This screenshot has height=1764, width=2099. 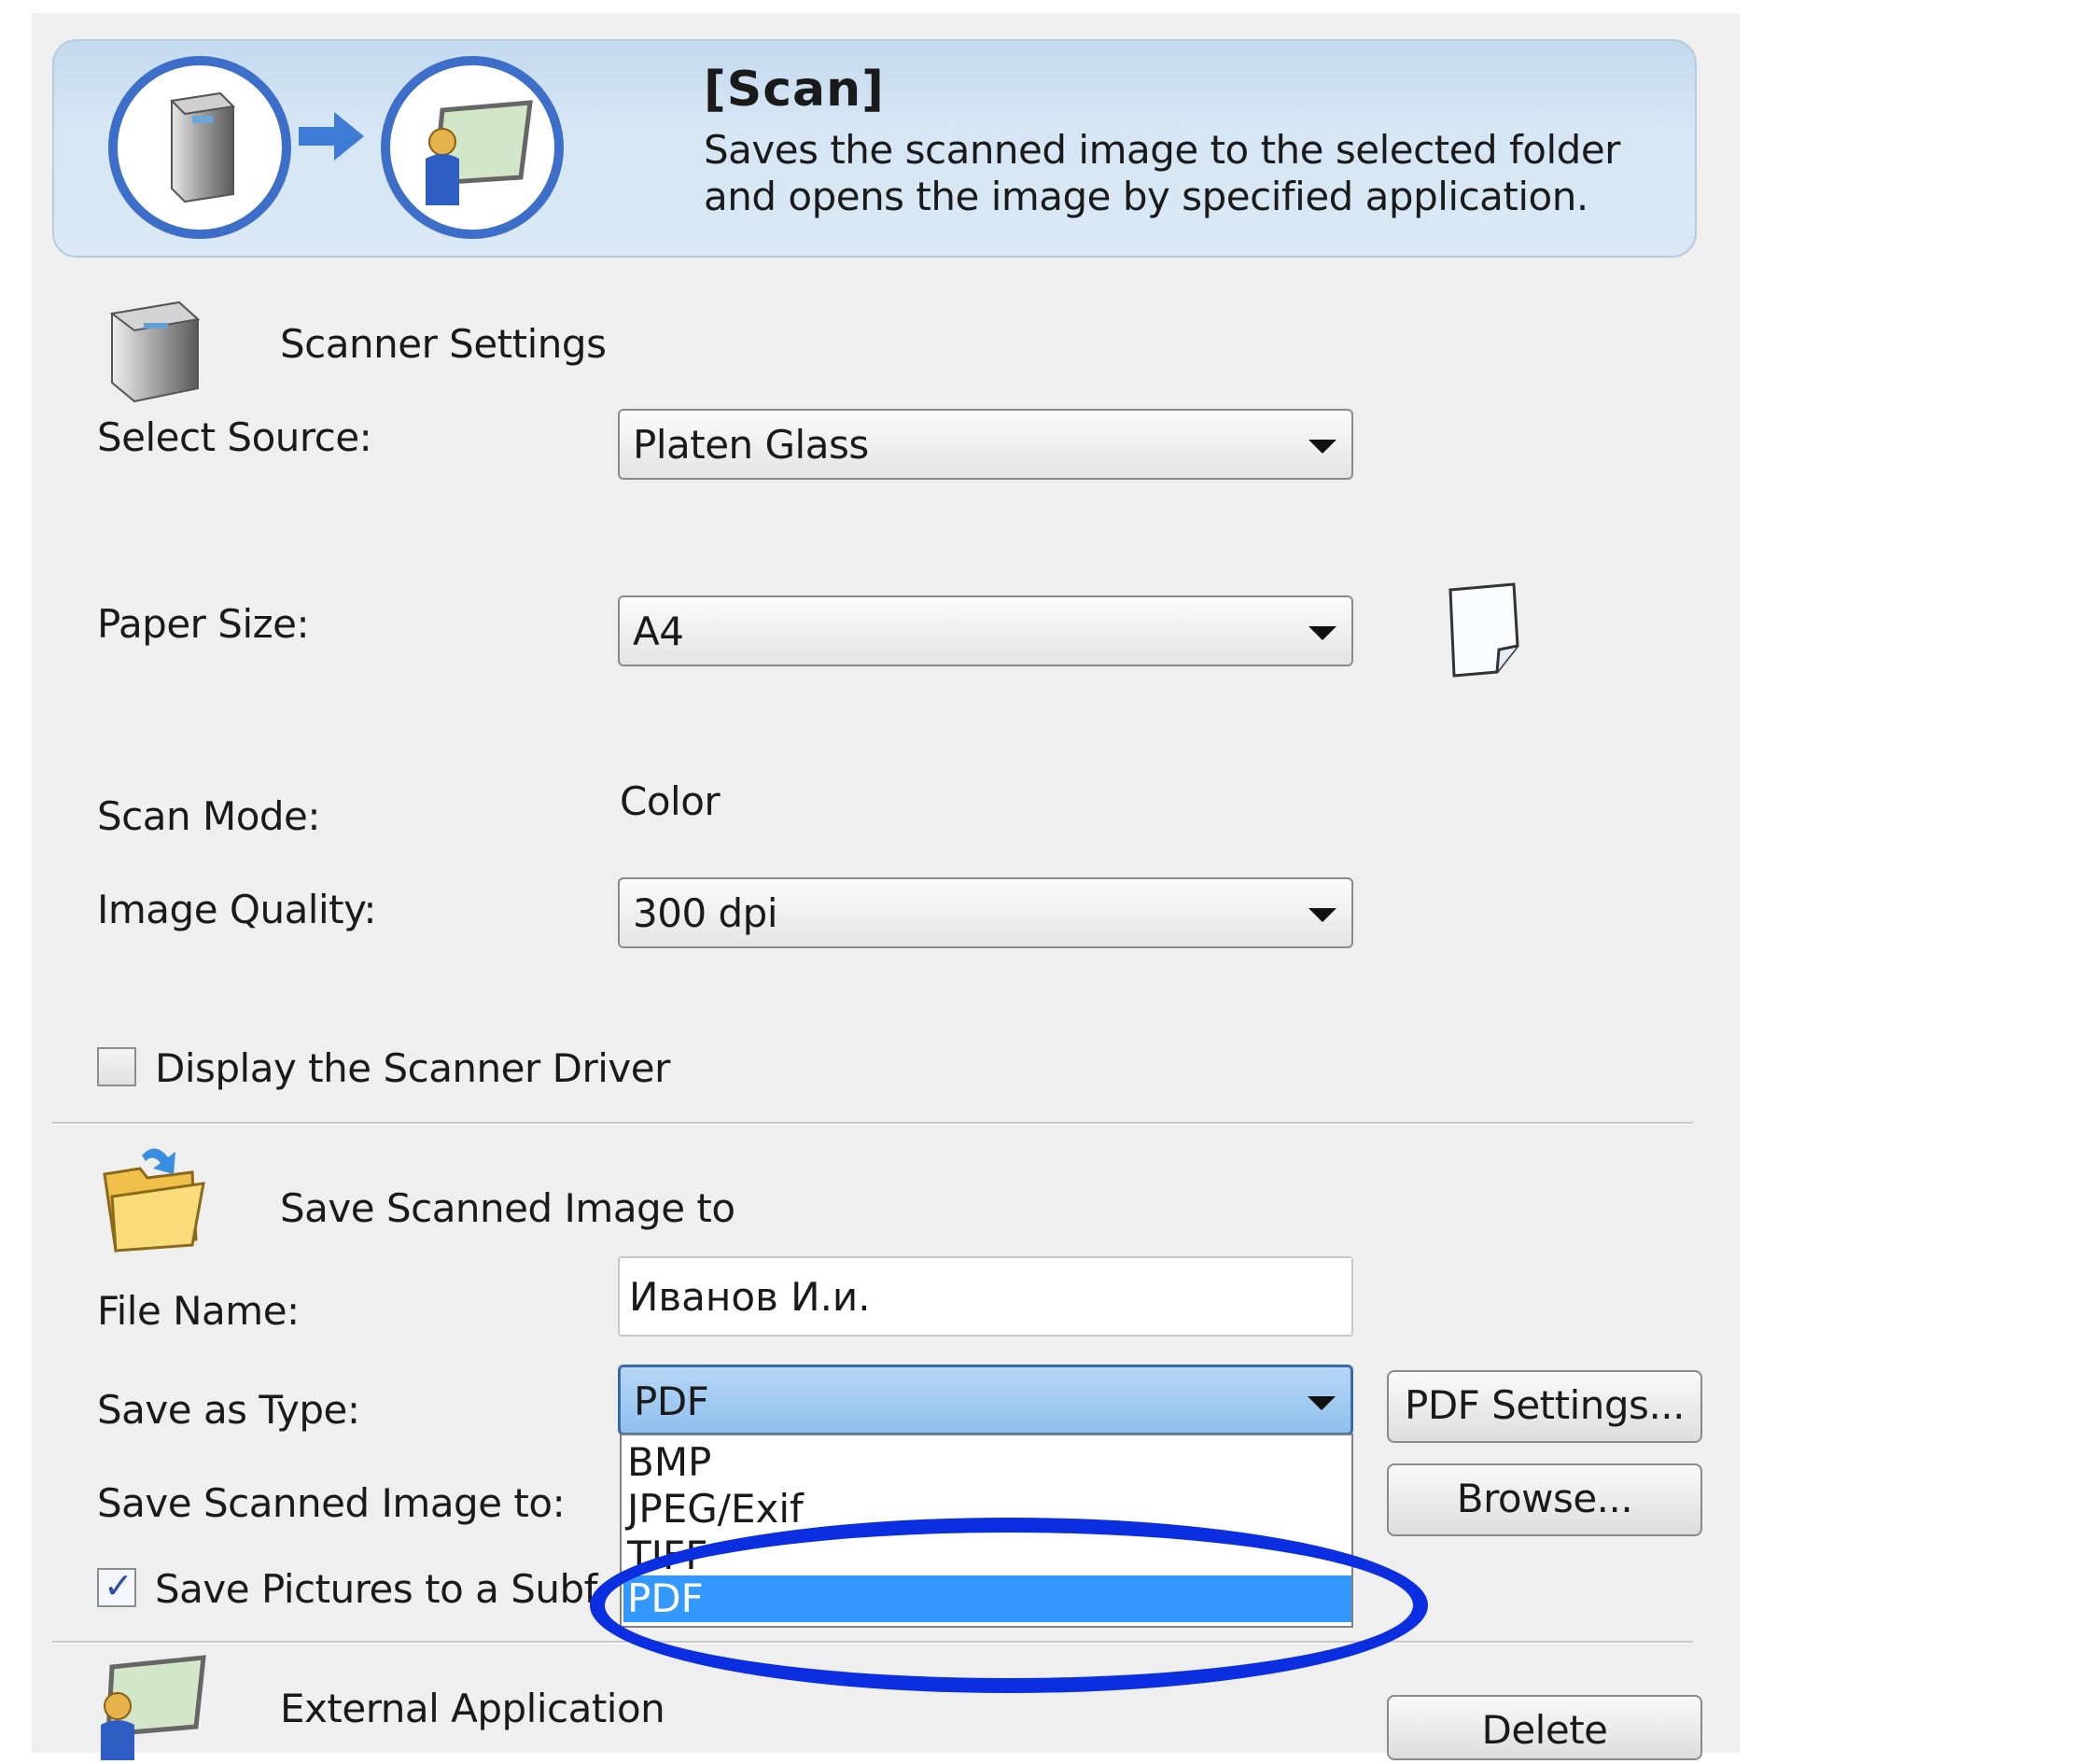 I want to click on arrow-right-icon, so click(x=333, y=138).